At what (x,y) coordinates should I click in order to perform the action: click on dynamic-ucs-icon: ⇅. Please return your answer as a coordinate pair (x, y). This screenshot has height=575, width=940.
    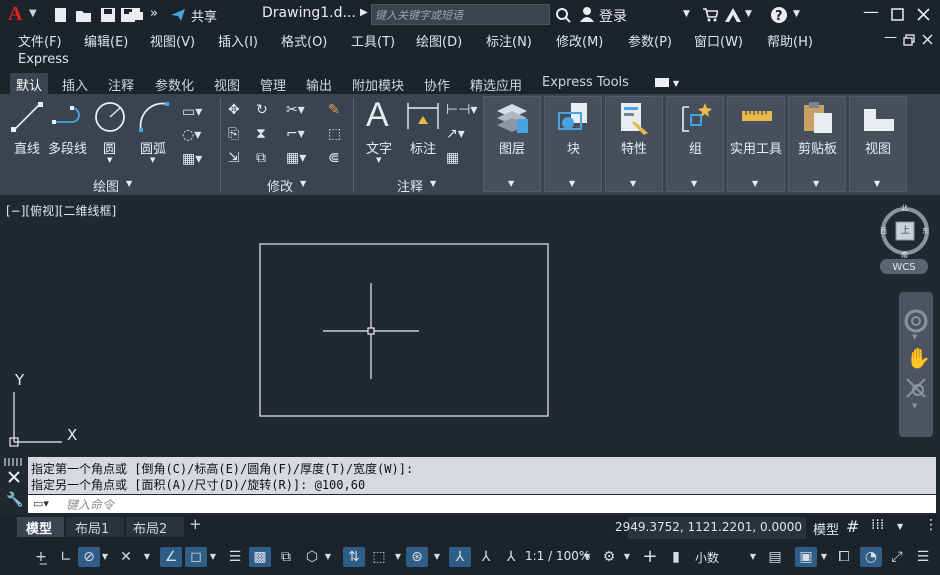
    Looking at the image, I should click on (354, 557).